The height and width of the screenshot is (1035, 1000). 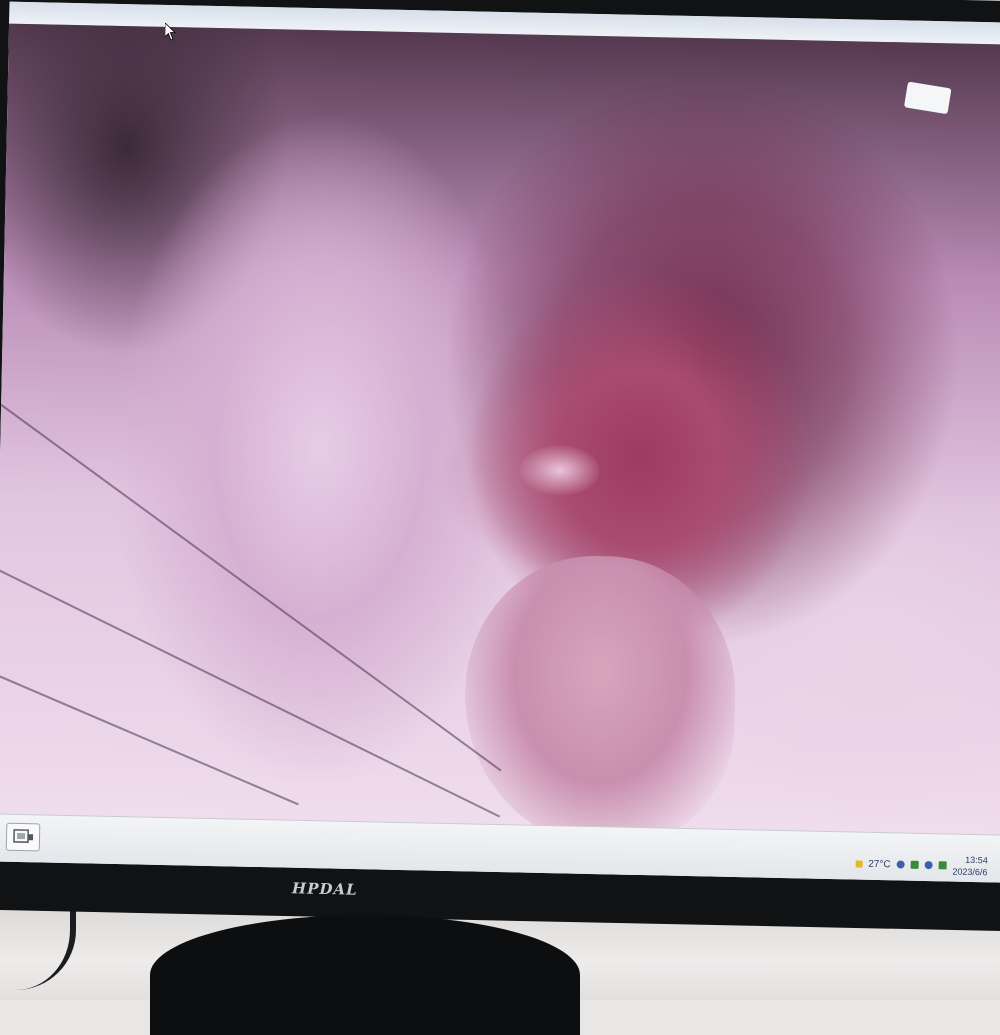 What do you see at coordinates (324, 889) in the screenshot?
I see `monitor-logo: HPDAL` at bounding box center [324, 889].